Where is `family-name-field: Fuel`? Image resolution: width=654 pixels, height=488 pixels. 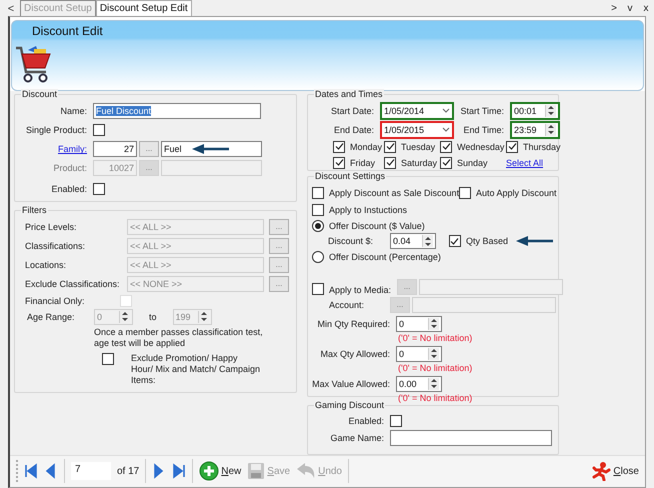 family-name-field: Fuel is located at coordinates (211, 149).